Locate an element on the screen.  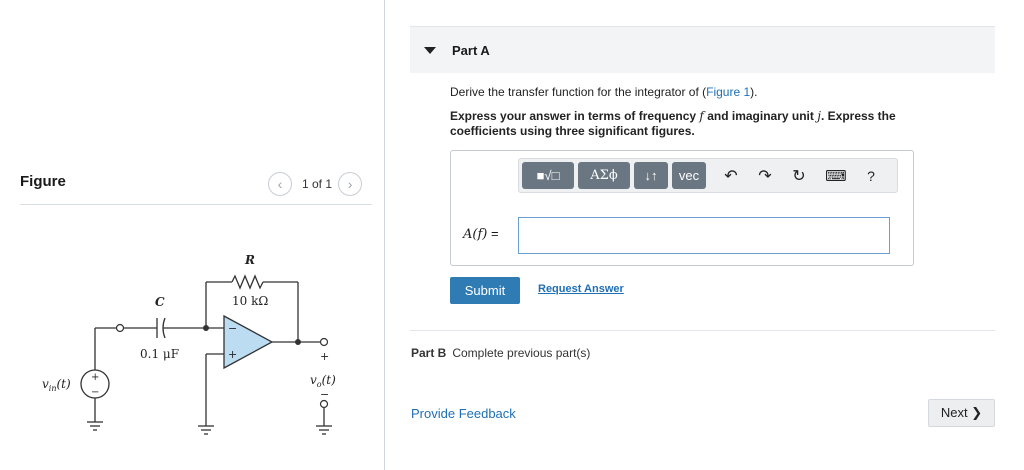
output-voltage-label: vo(t) is located at coordinates (323, 381).